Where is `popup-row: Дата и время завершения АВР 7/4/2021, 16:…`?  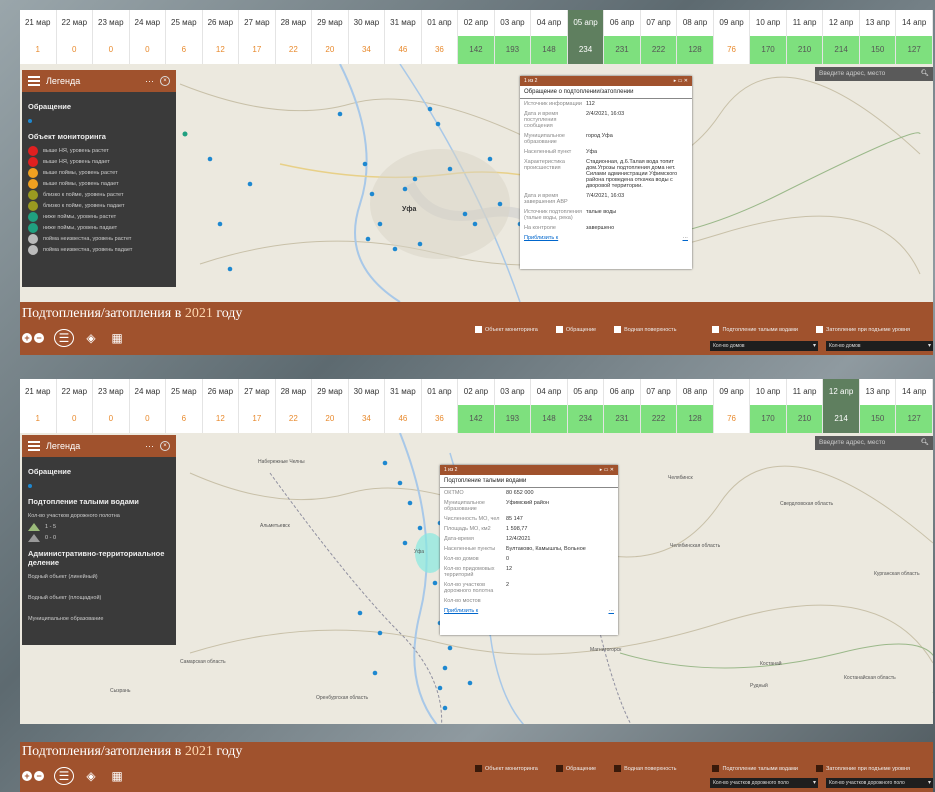 popup-row: Дата и время завершения АВР 7/4/2021, 16:… is located at coordinates (574, 199).